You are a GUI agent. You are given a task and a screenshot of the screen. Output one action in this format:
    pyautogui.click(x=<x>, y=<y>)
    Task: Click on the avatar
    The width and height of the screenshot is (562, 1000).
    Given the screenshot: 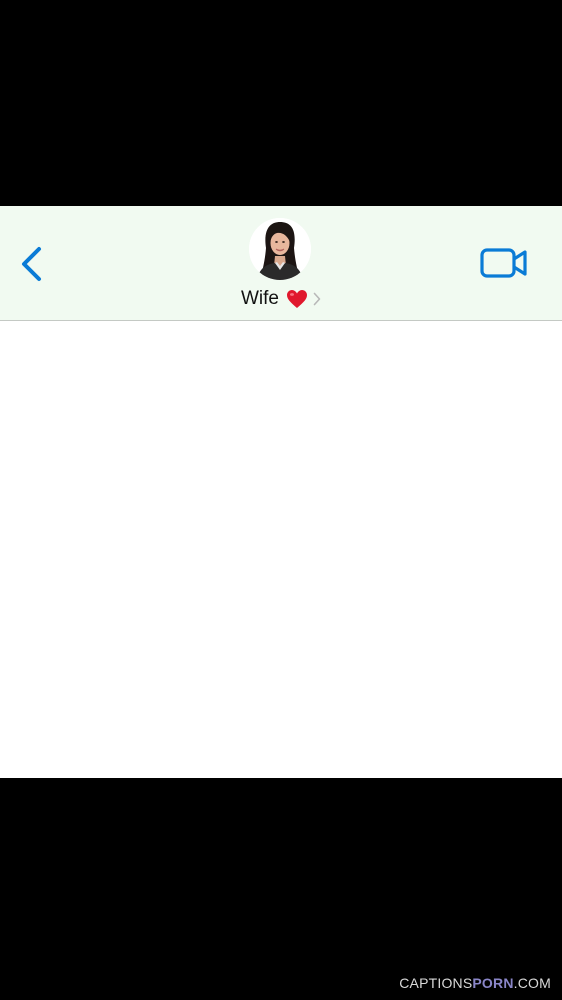 What is the action you would take?
    pyautogui.click(x=280, y=249)
    